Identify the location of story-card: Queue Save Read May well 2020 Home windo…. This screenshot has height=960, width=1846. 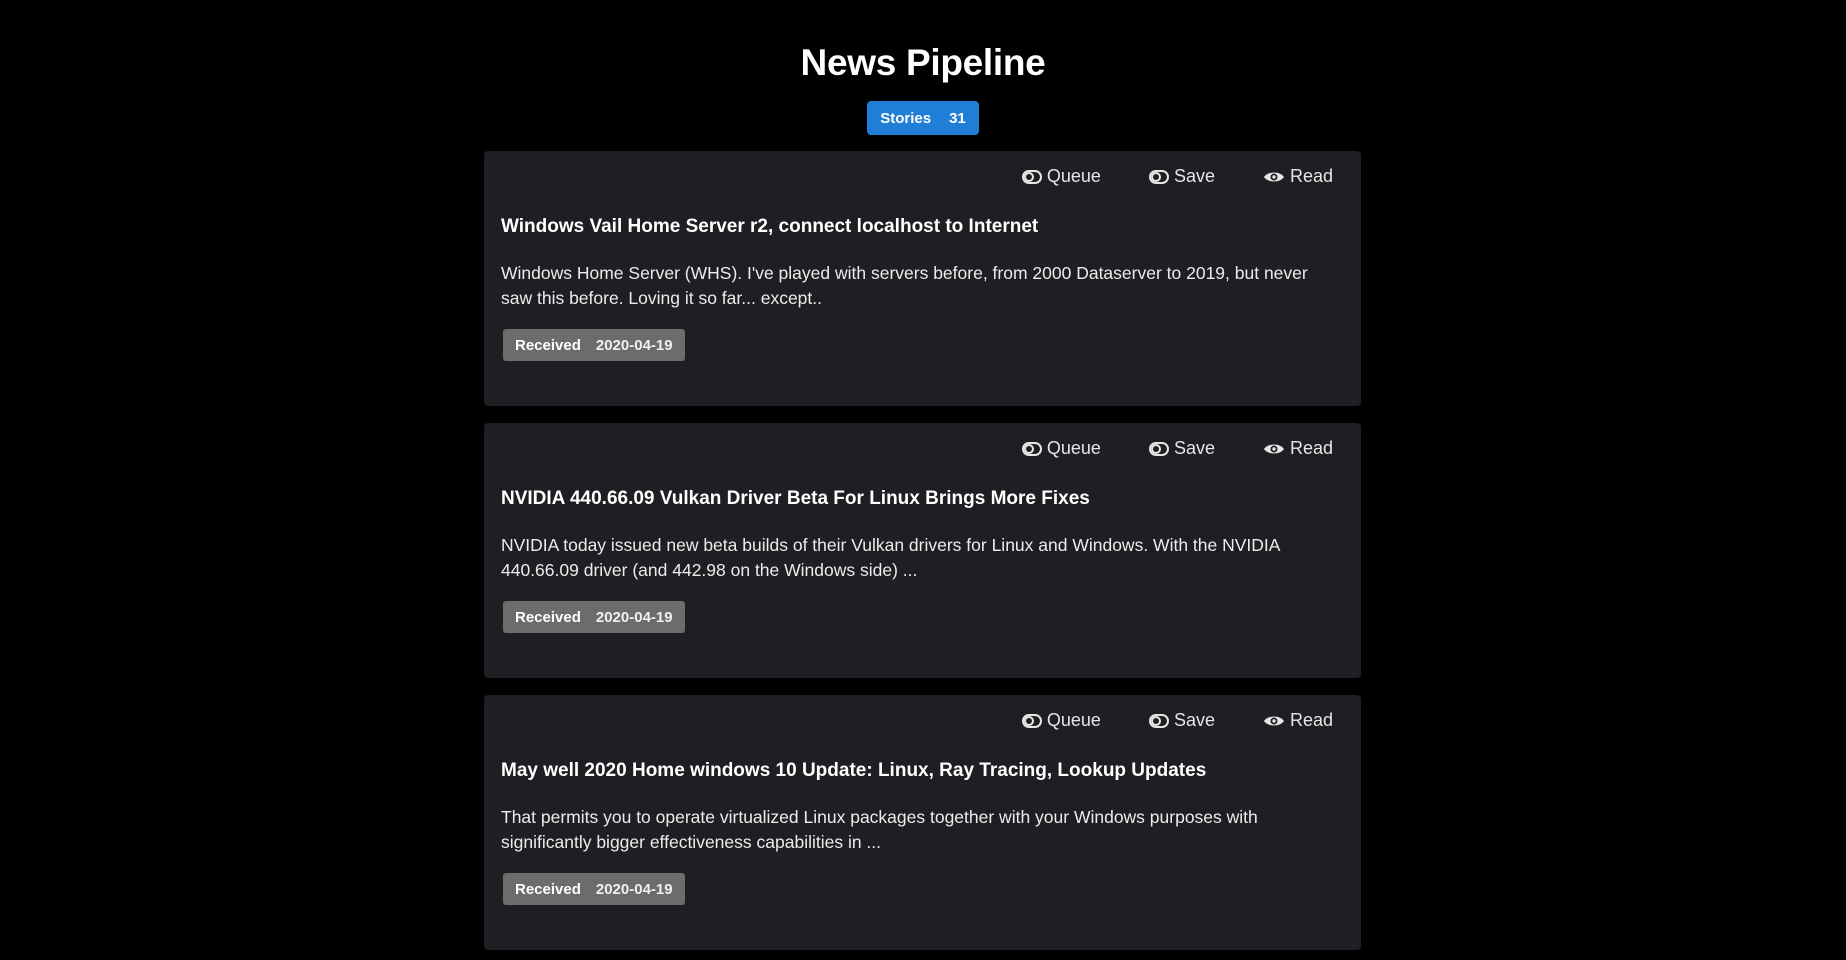
(922, 822).